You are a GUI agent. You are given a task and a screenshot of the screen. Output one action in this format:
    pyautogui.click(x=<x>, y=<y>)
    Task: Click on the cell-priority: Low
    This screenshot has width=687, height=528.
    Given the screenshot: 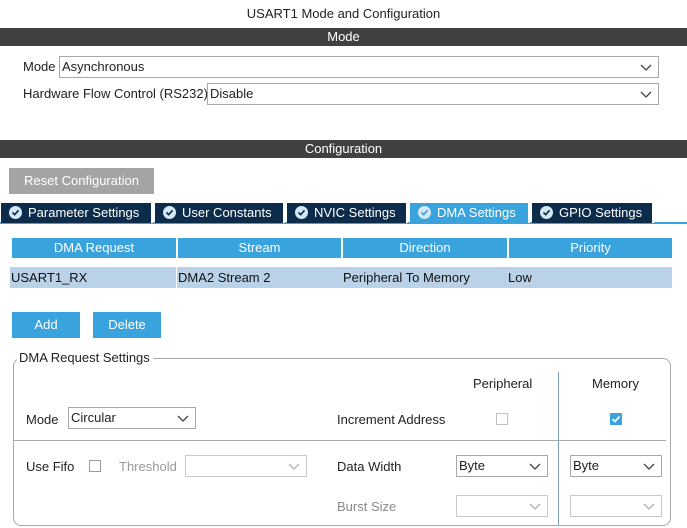 What is the action you would take?
    pyautogui.click(x=589, y=277)
    